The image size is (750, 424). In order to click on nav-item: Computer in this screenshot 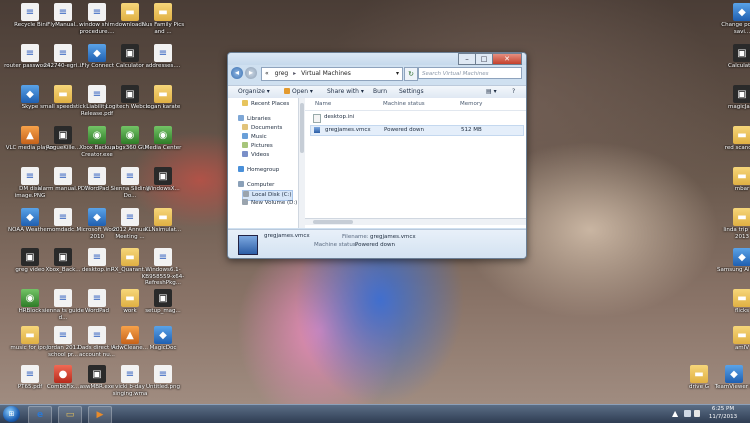, I will do `click(256, 185)`.